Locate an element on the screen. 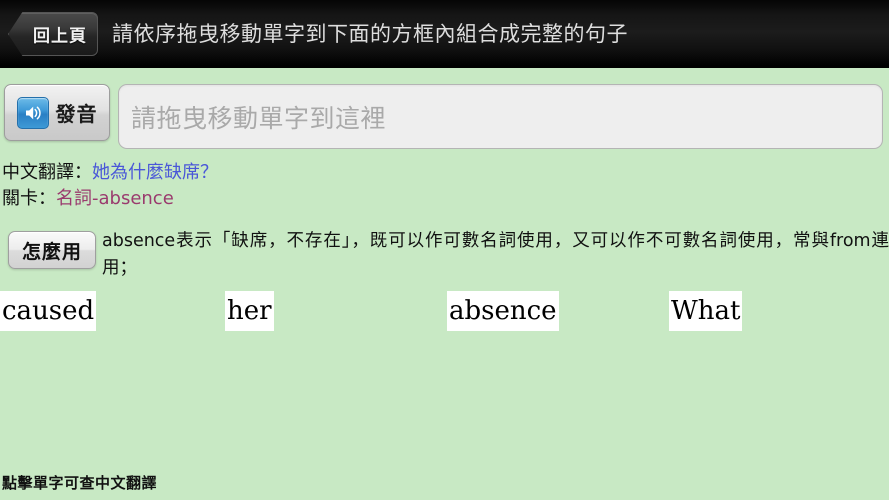 The height and width of the screenshot is (500, 889). level-label: 關卡： is located at coordinates (29, 198).